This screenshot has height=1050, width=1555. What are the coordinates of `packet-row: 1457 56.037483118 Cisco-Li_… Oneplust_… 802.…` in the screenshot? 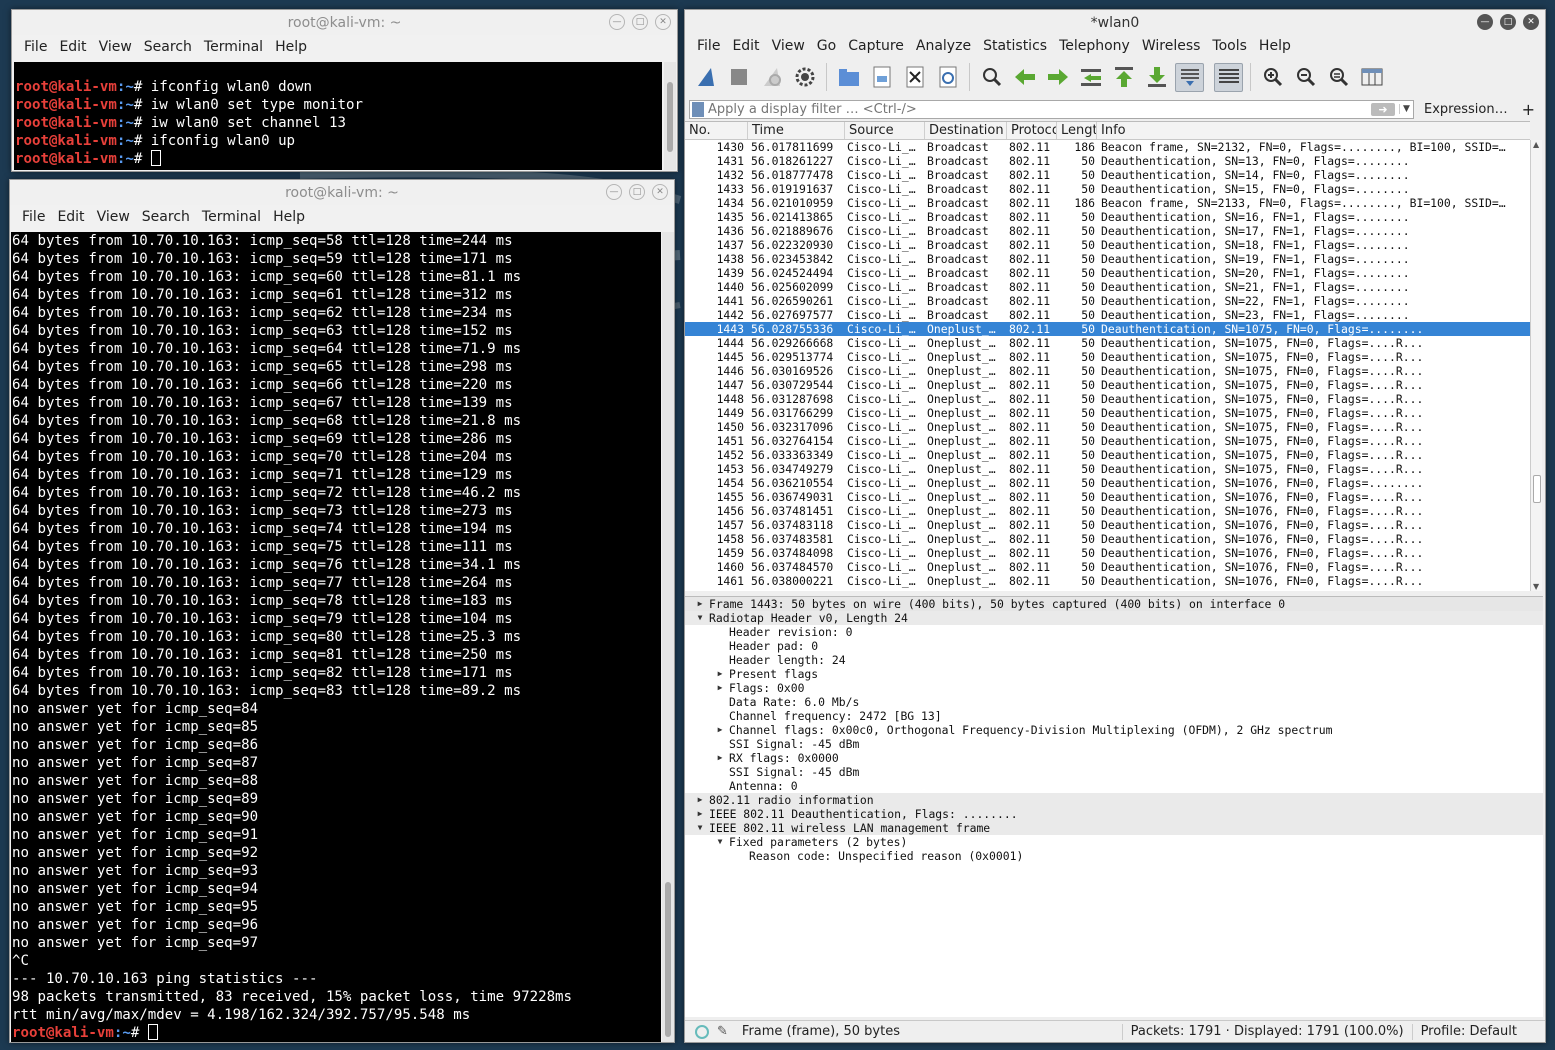 It's located at (1107, 525).